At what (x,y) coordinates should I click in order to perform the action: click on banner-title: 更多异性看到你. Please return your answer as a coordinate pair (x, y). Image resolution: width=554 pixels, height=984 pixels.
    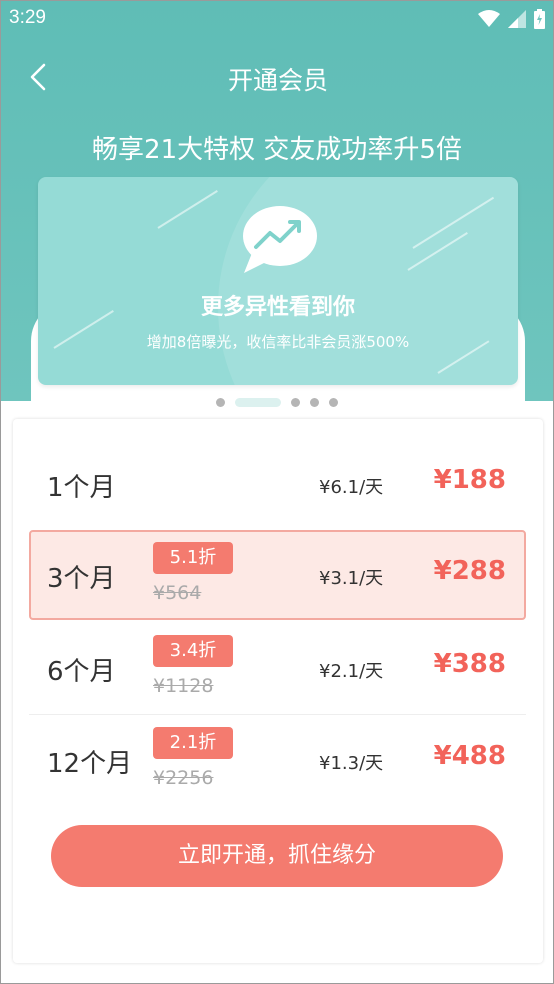
    Looking at the image, I should click on (277, 307).